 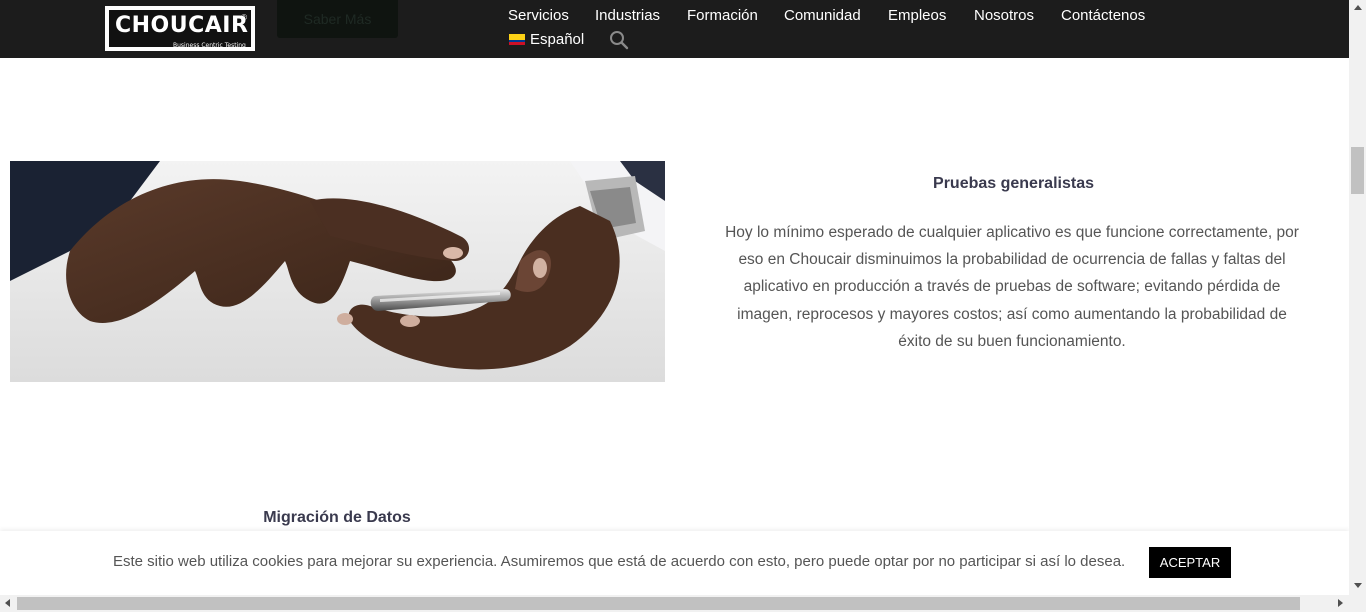 I want to click on scroll-down-arrow-icon, so click(x=1358, y=585).